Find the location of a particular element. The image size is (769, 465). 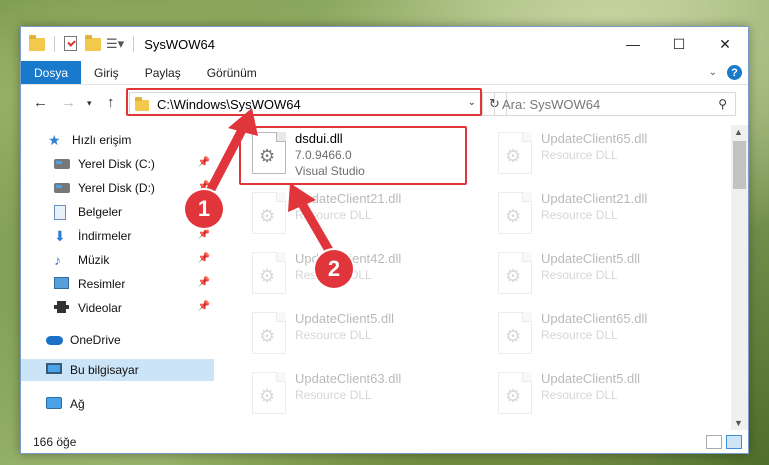

window-controls: — ☐ ✕ is located at coordinates (679, 44).